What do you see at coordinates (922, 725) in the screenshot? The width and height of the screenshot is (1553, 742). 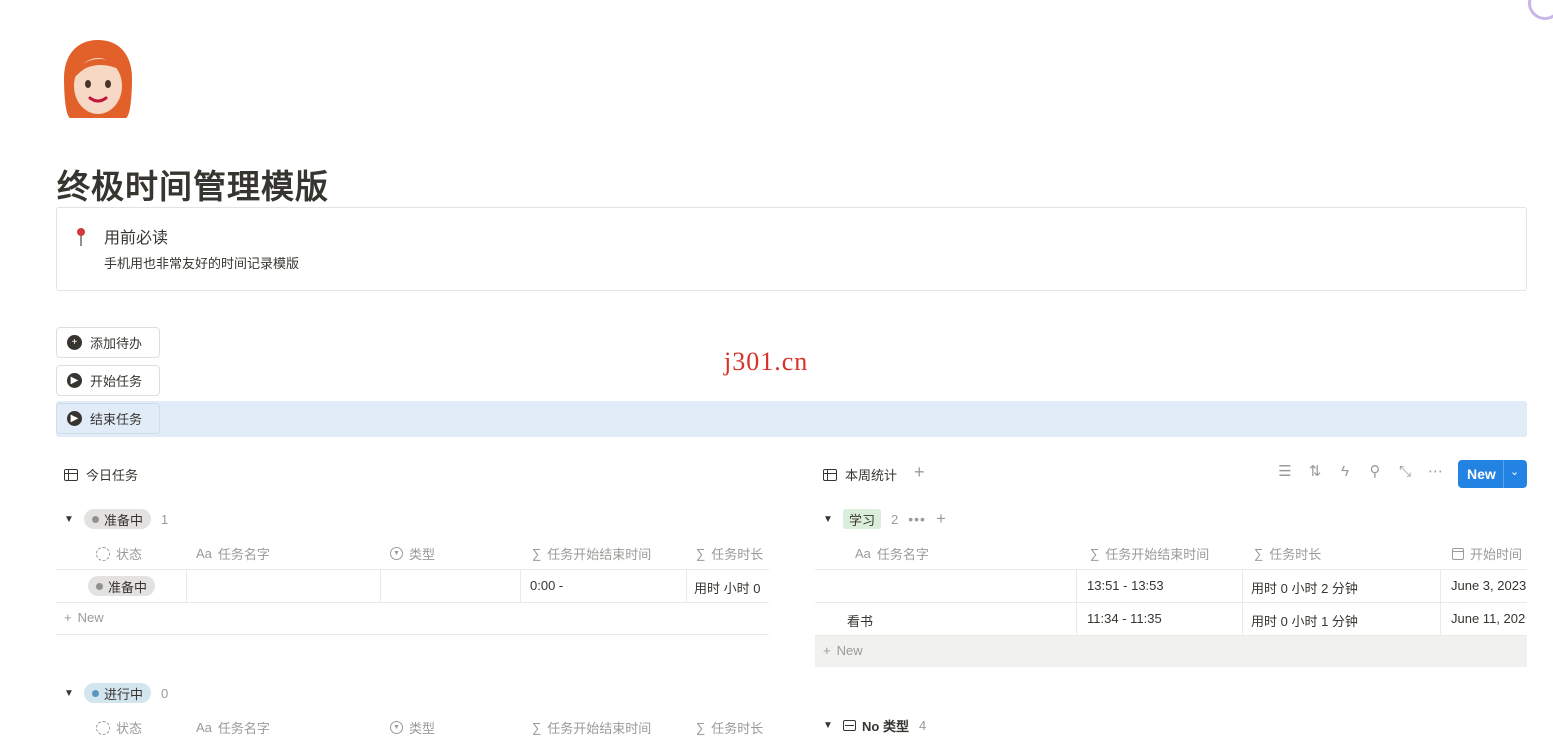 I see `group-count: 4` at bounding box center [922, 725].